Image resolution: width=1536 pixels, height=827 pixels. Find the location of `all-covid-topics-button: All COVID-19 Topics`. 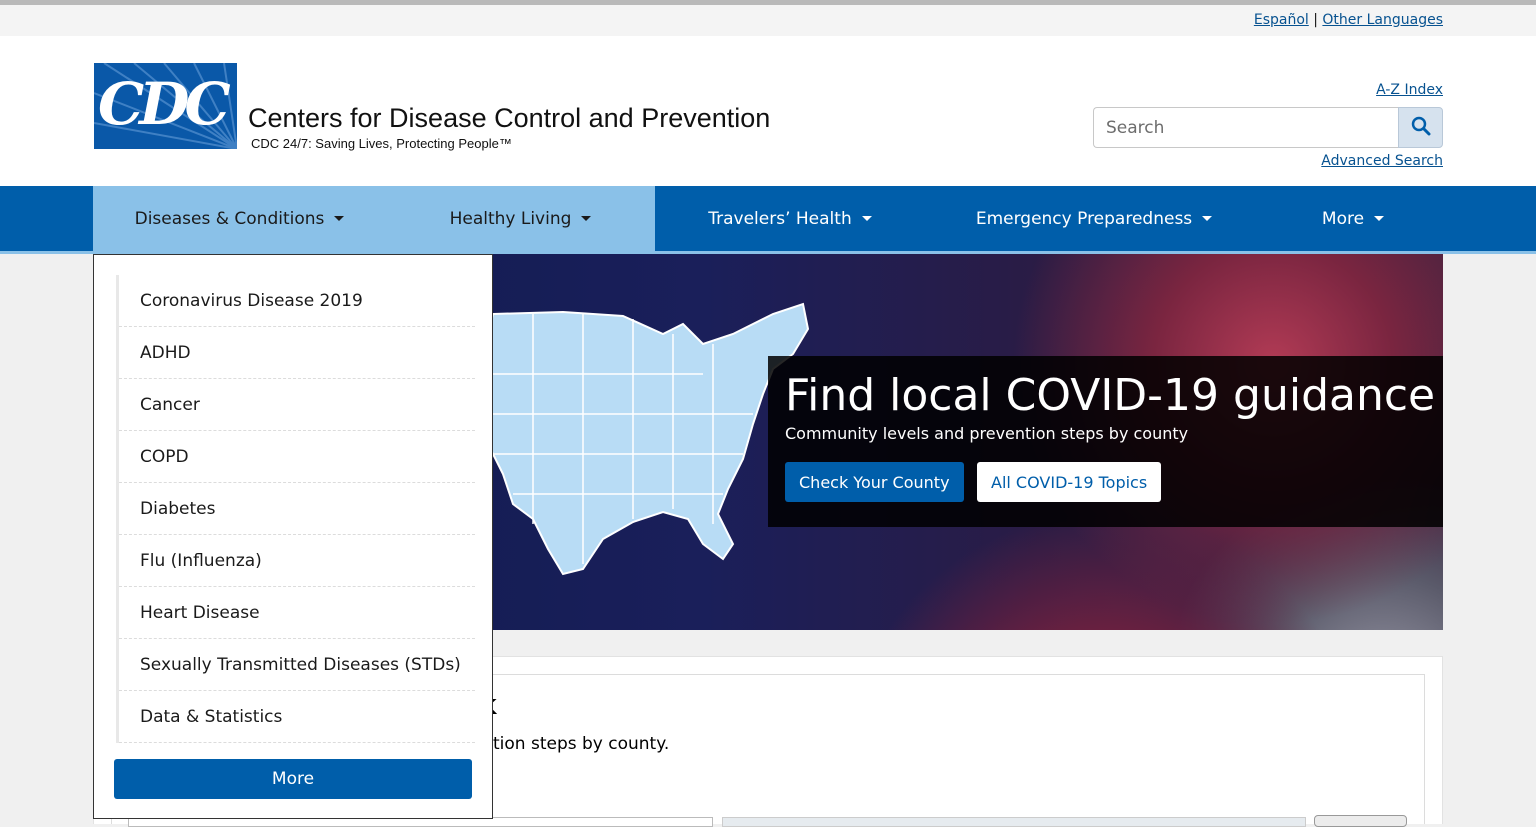

all-covid-topics-button: All COVID-19 Topics is located at coordinates (1069, 482).